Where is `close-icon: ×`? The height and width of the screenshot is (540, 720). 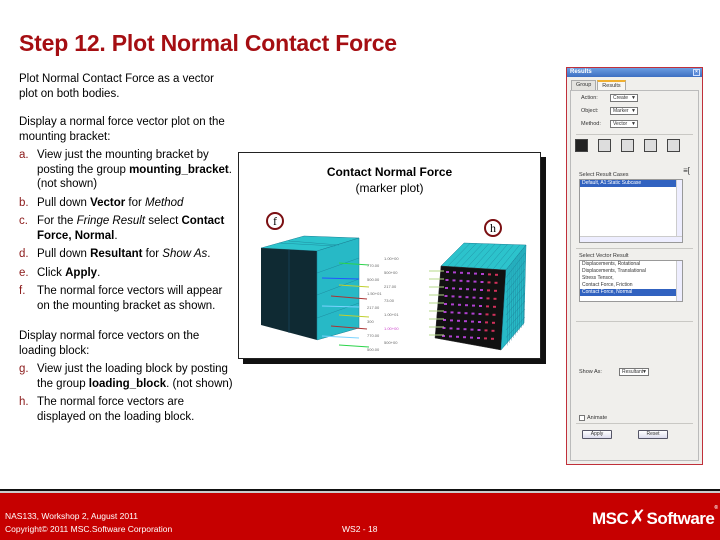 close-icon: × is located at coordinates (696, 72).